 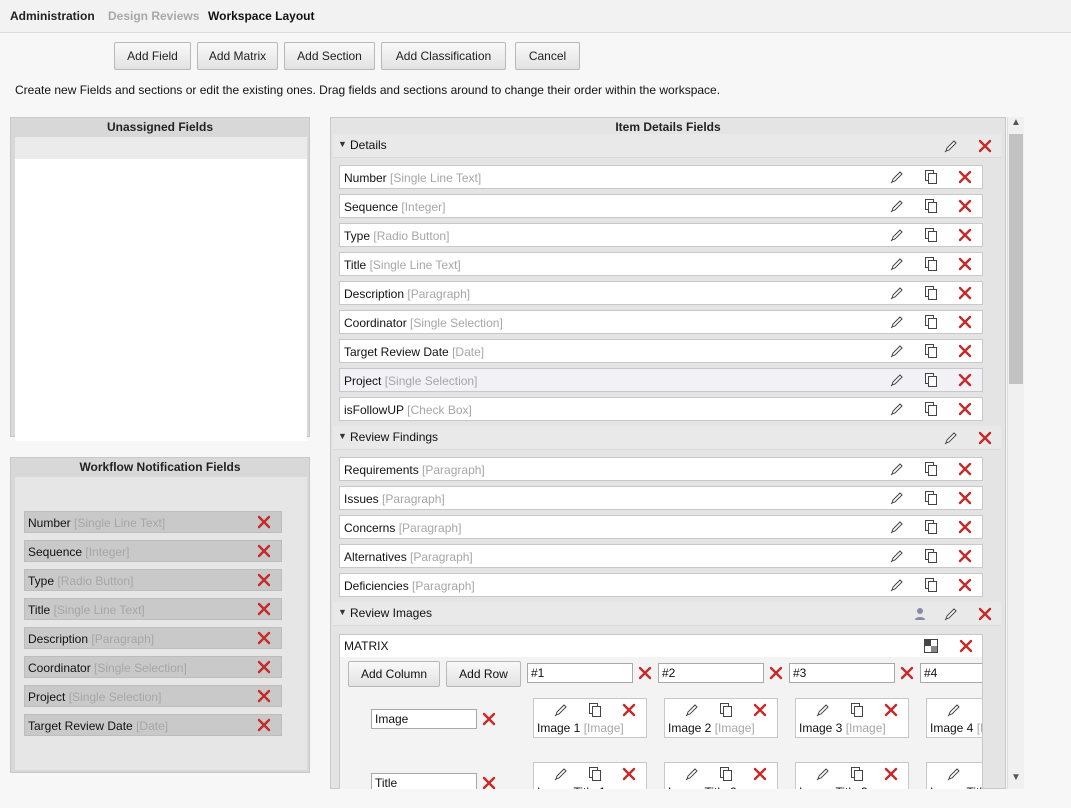 What do you see at coordinates (661, 177) in the screenshot?
I see `field-row: Number [Single Line Text]` at bounding box center [661, 177].